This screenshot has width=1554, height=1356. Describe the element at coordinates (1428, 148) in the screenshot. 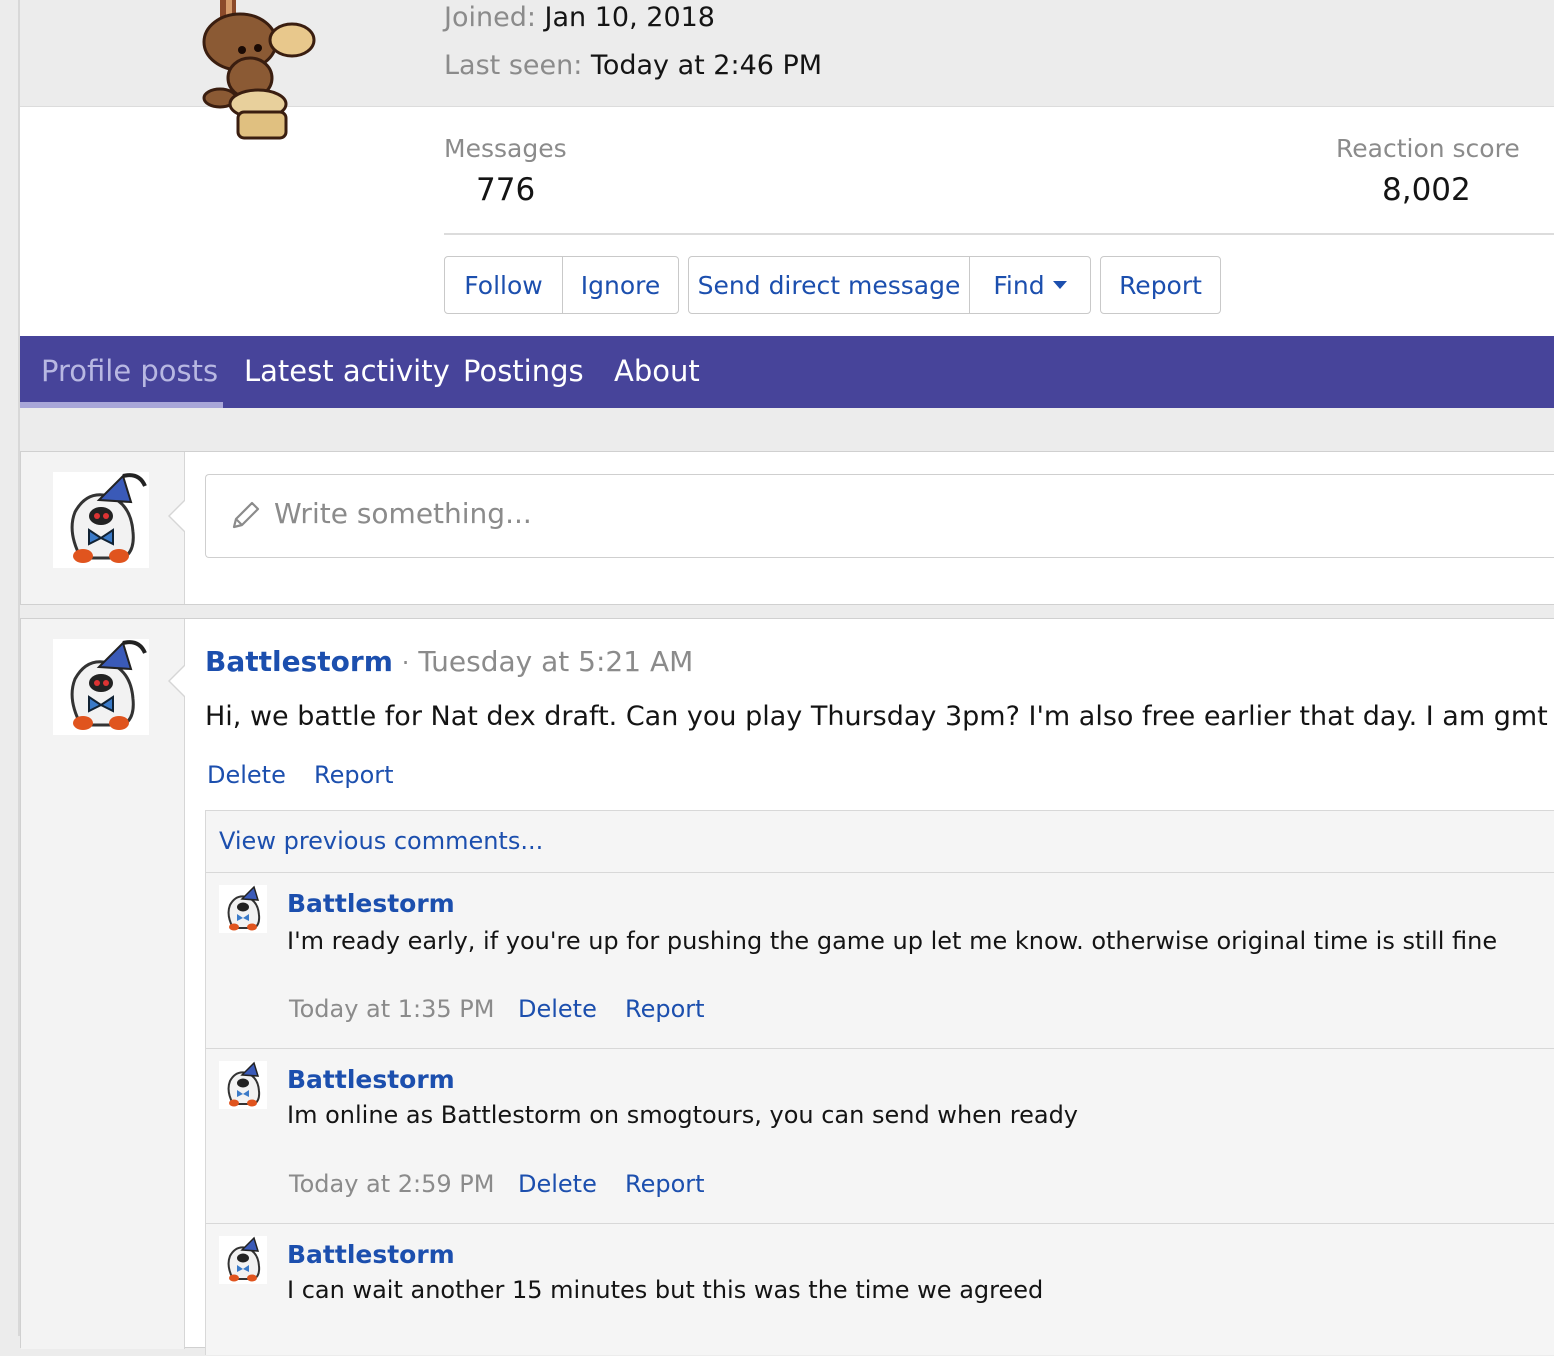

I see `reaction-score-label: Reaction score` at that location.